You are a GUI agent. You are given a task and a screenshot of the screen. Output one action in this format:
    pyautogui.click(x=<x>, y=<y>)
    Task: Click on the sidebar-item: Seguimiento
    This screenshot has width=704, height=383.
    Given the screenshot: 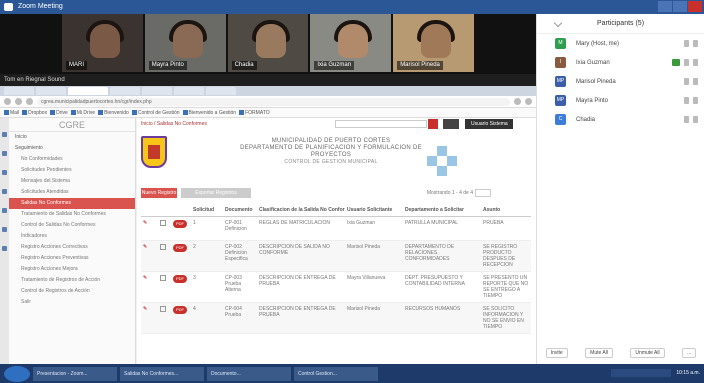 What is the action you would take?
    pyautogui.click(x=72, y=148)
    